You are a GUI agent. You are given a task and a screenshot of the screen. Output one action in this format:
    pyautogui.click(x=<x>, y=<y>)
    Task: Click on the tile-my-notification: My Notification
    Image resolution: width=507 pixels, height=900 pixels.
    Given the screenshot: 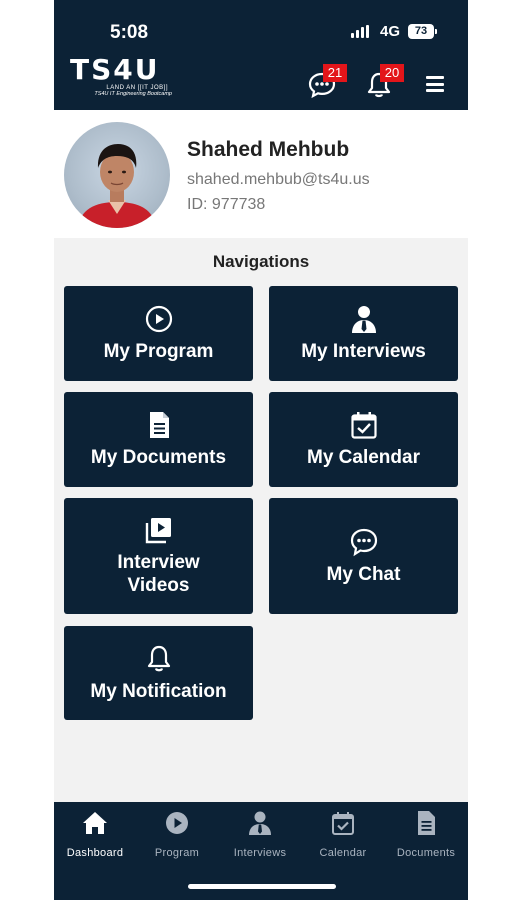 What is the action you would take?
    pyautogui.click(x=158, y=673)
    